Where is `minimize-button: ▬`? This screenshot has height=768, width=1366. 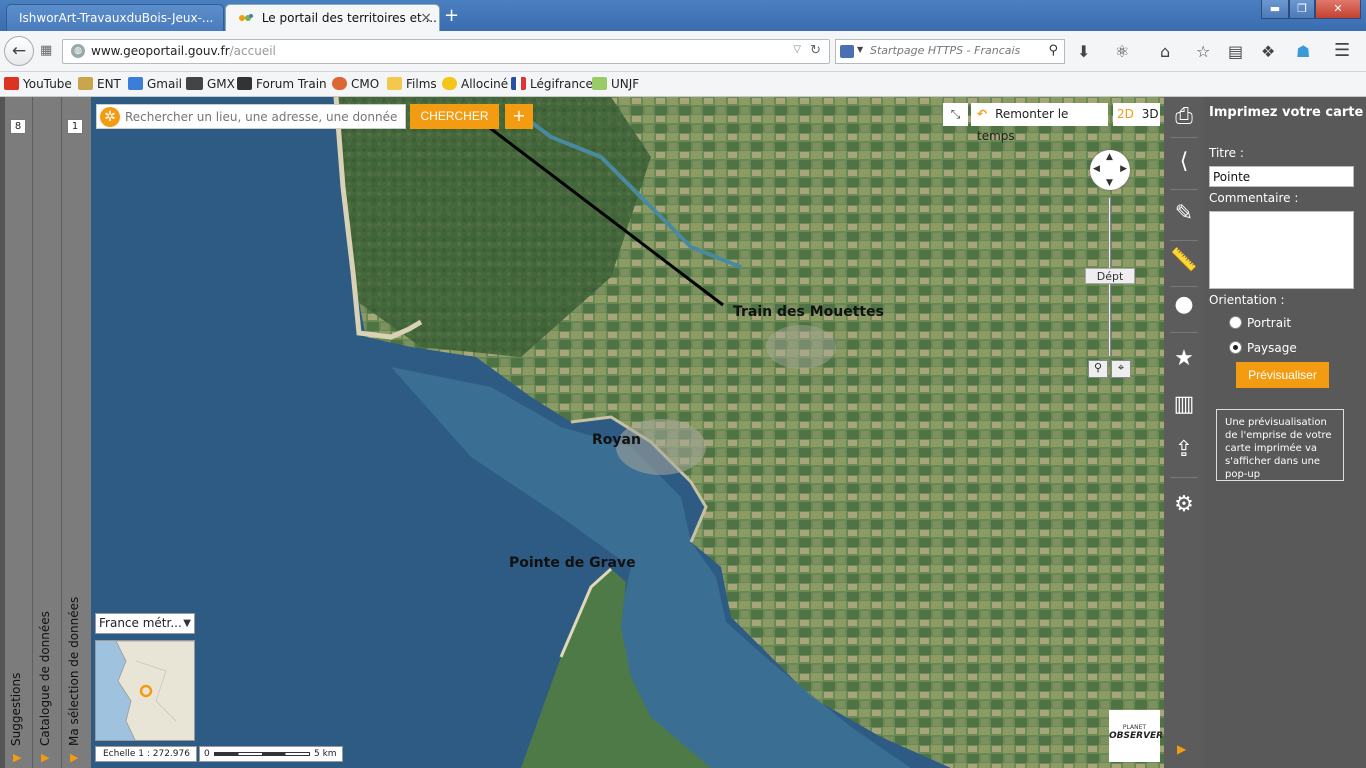 minimize-button: ▬ is located at coordinates (1275, 9).